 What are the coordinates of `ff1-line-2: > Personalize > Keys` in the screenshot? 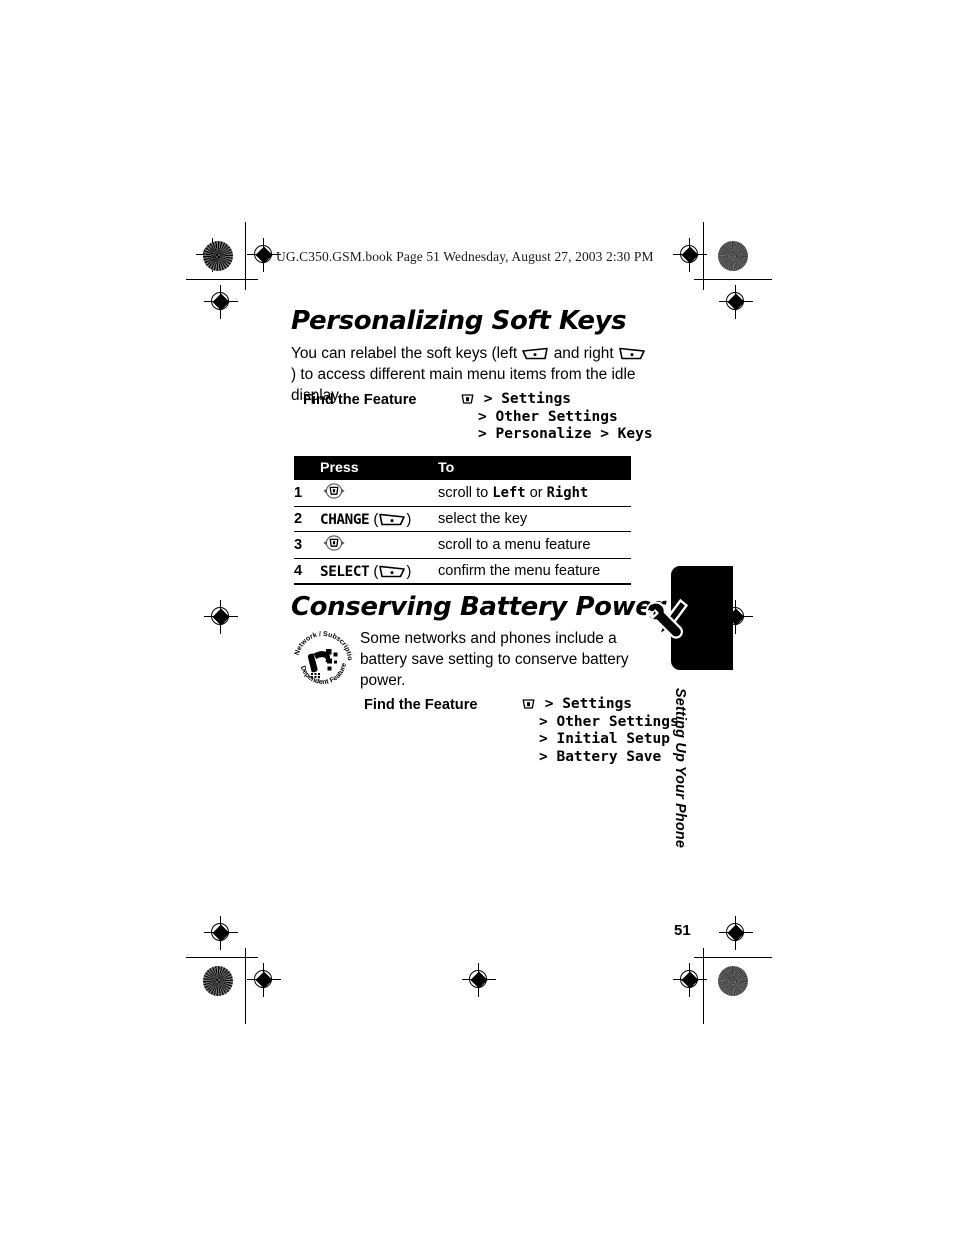 It's located at (556, 435).